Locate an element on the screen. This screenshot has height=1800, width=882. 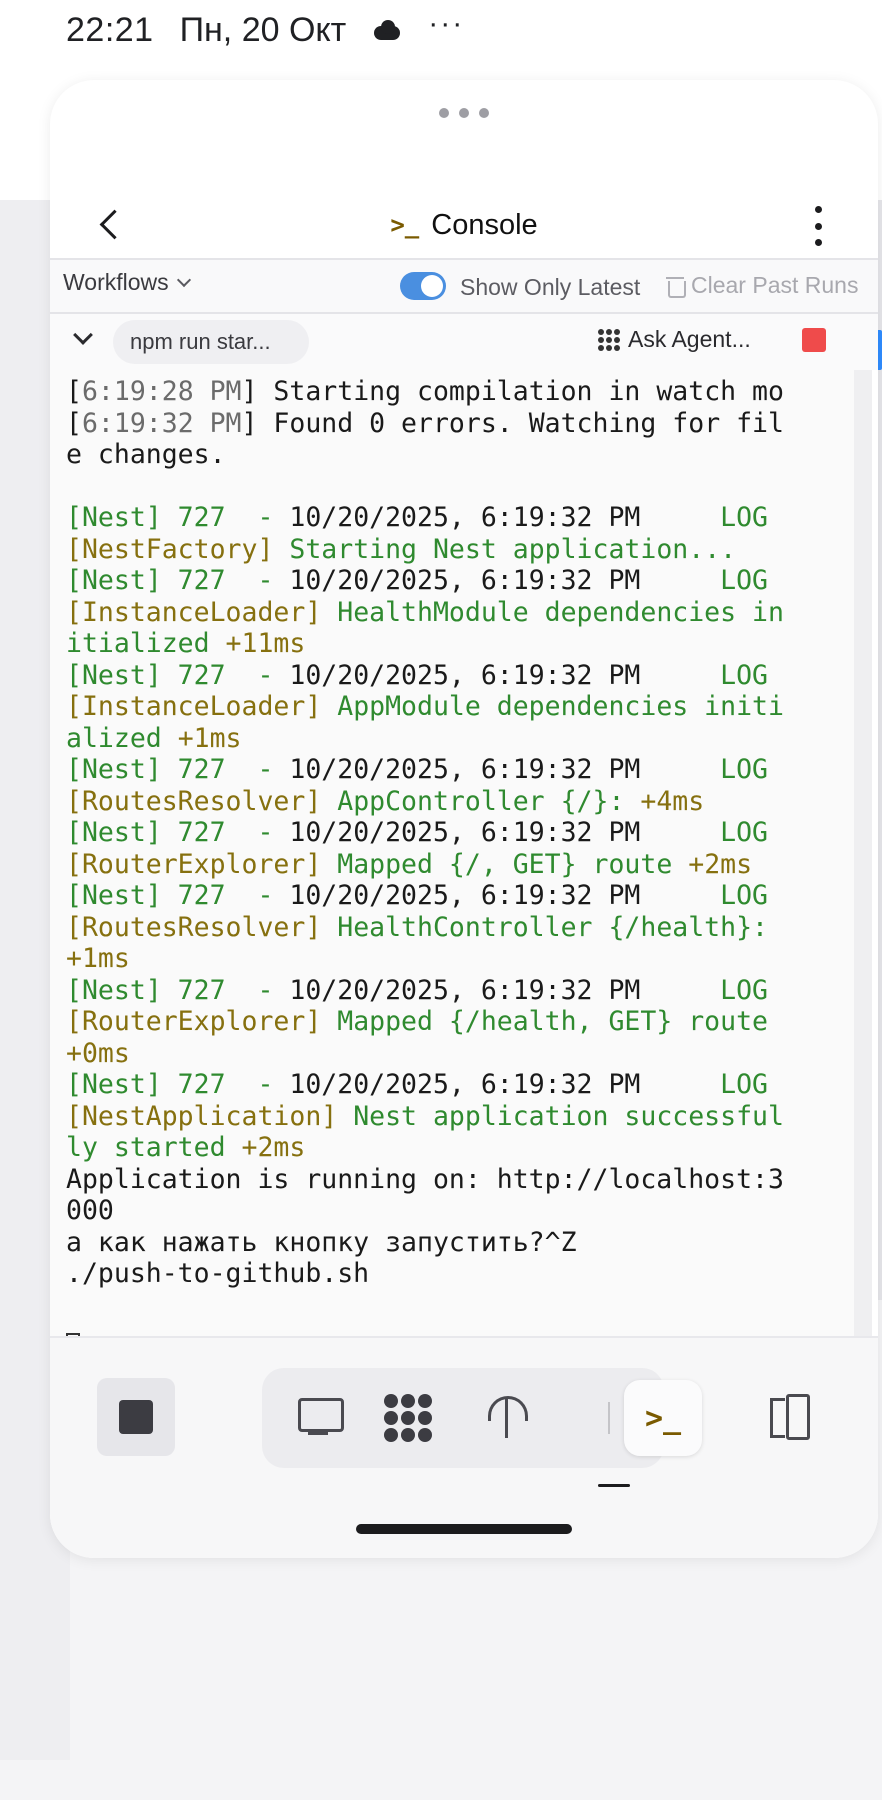
console-segment: 000 is located at coordinates (90, 1210).